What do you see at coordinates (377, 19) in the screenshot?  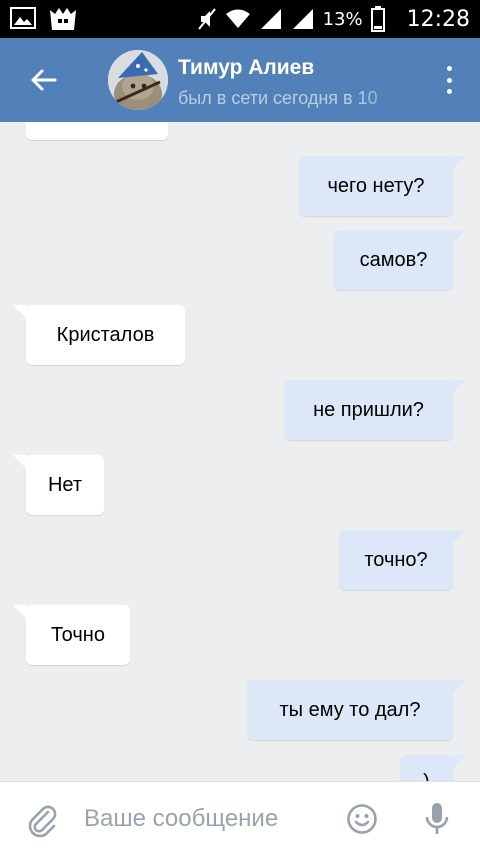 I see `battery-icon` at bounding box center [377, 19].